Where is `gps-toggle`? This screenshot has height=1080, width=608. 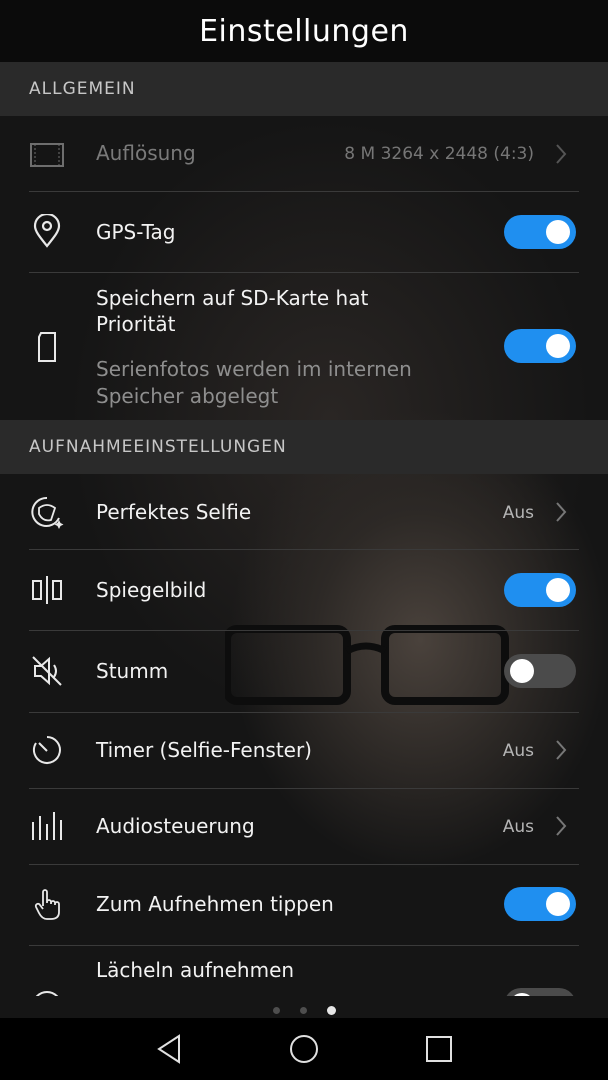
gps-toggle is located at coordinates (540, 232).